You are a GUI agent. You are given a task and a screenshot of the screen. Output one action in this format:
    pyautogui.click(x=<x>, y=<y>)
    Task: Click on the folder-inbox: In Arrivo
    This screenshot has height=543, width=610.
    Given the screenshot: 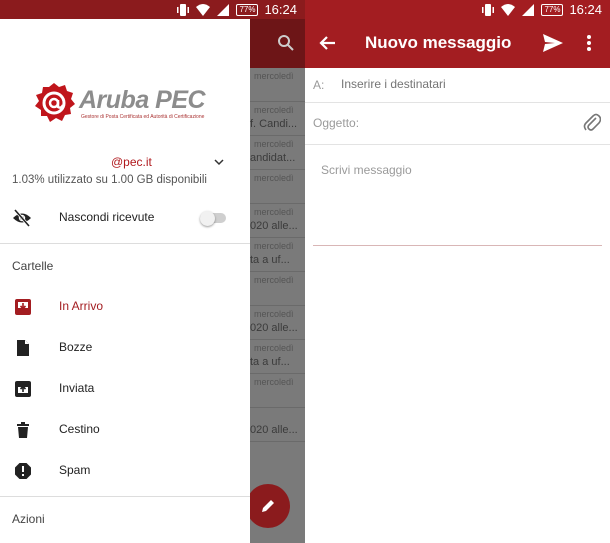 What is the action you would take?
    pyautogui.click(x=125, y=307)
    